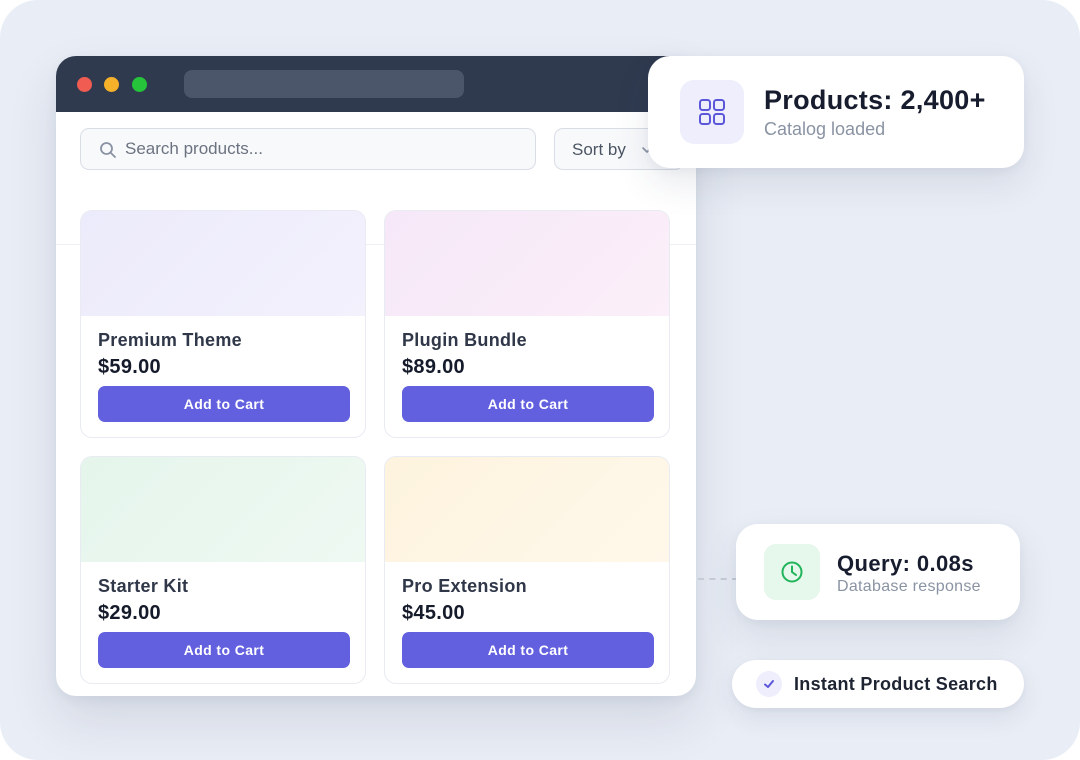 Image resolution: width=1080 pixels, height=760 pixels. I want to click on feature-pill: Instant Product Search, so click(878, 684).